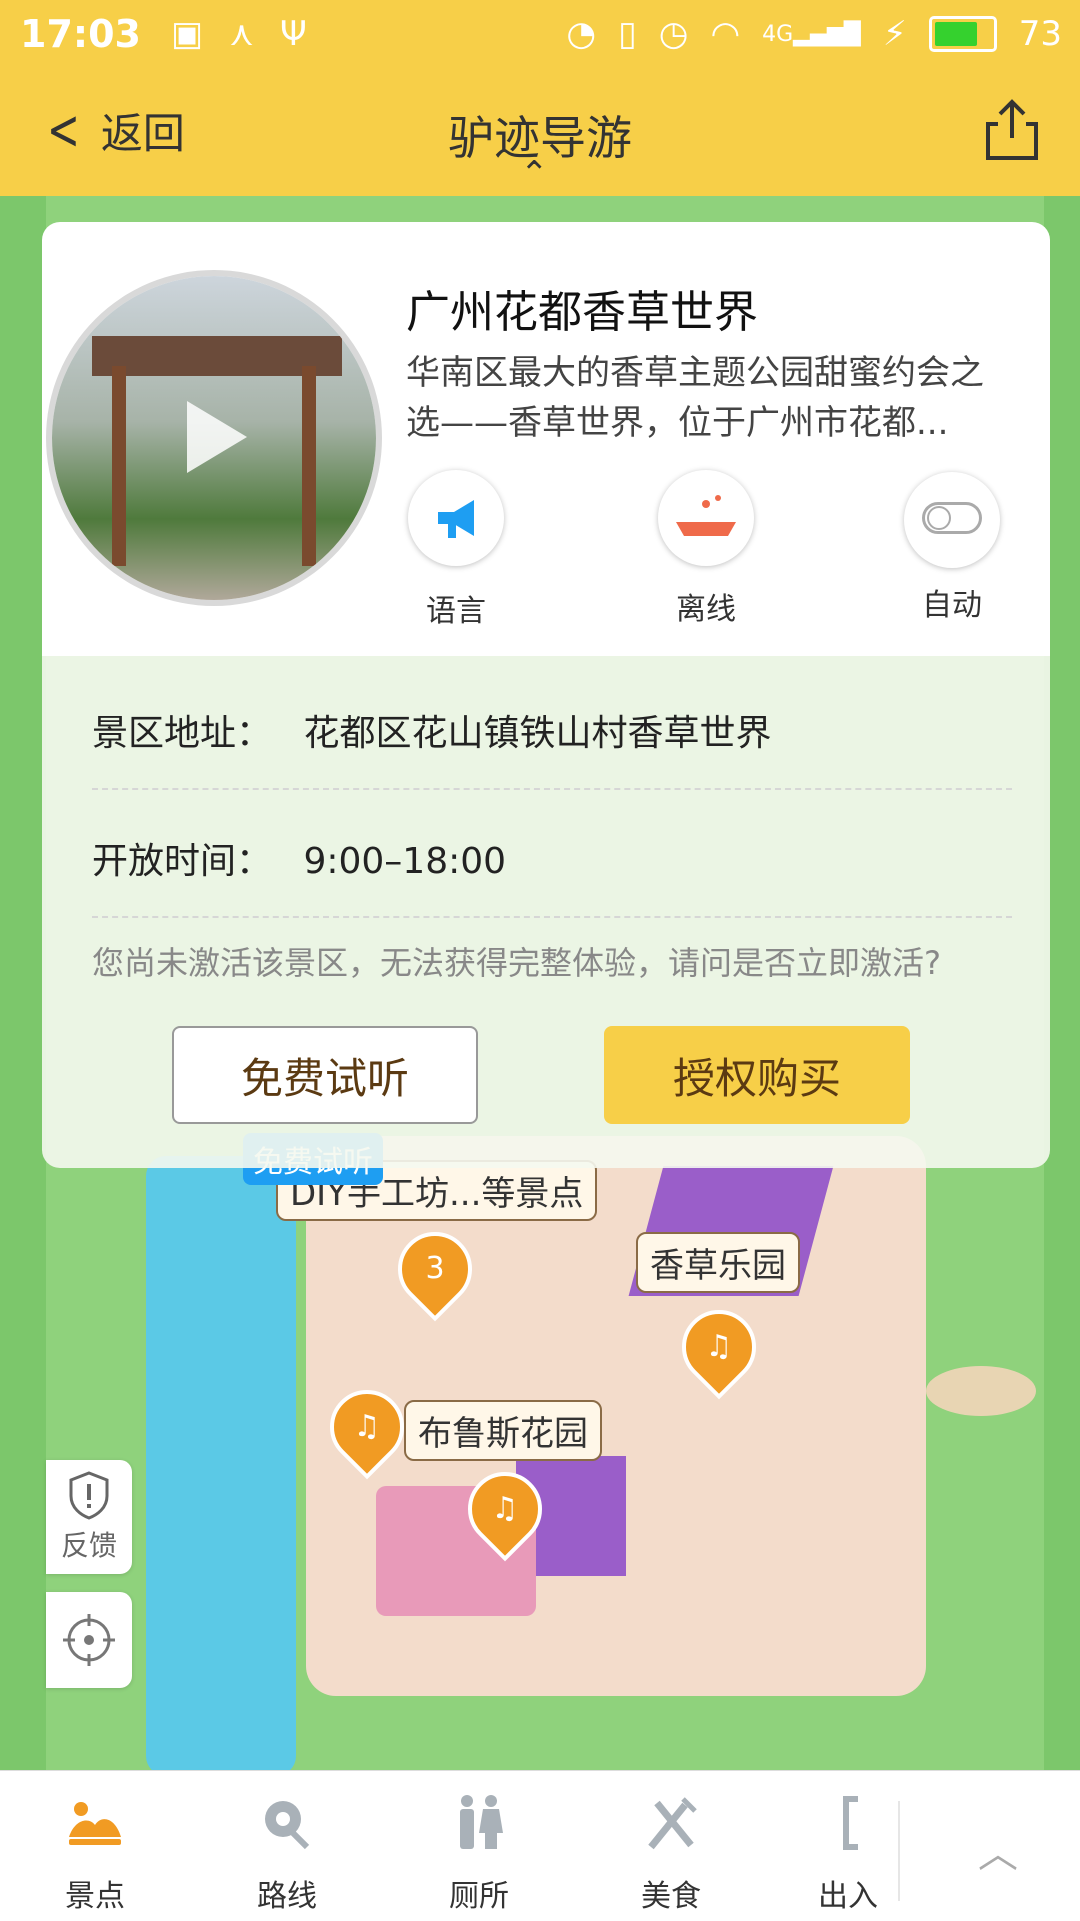 The height and width of the screenshot is (1921, 1080). I want to click on nav-item-route: 路线, so click(287, 1846).